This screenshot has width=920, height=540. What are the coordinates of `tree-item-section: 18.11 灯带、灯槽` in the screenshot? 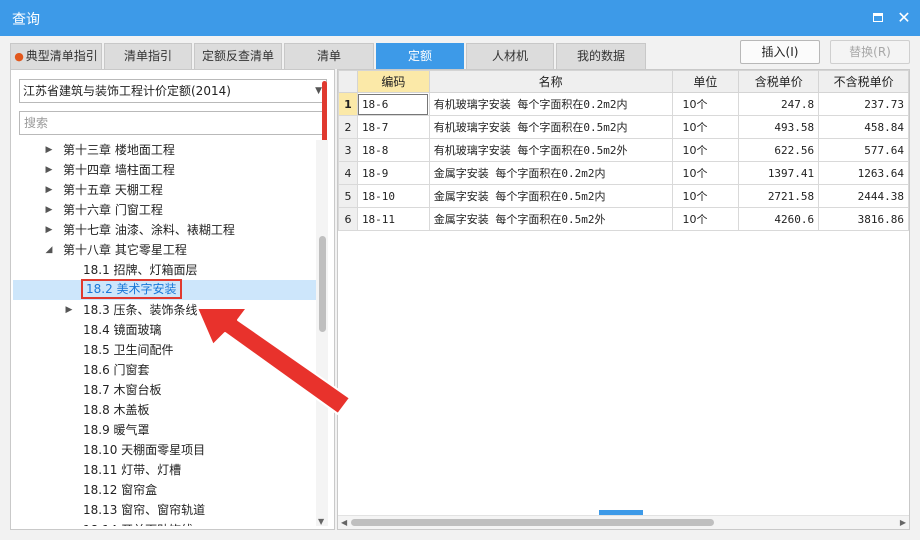 It's located at (168, 470).